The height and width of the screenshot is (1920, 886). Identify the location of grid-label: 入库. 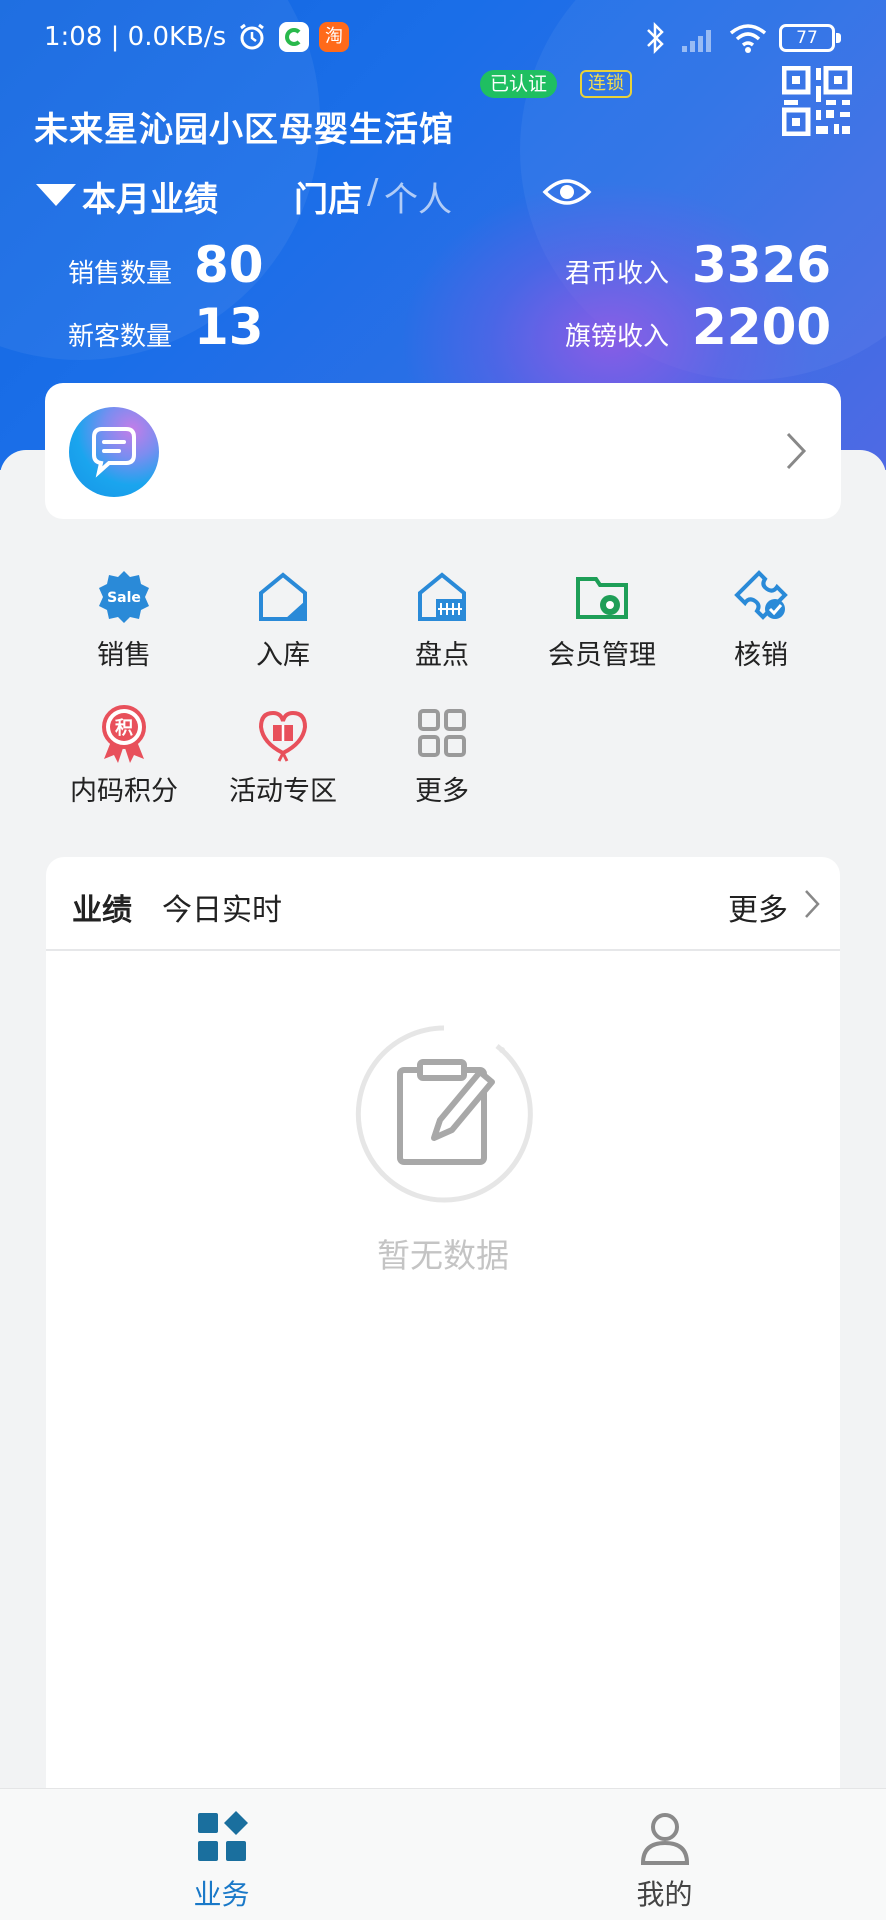
(283, 655).